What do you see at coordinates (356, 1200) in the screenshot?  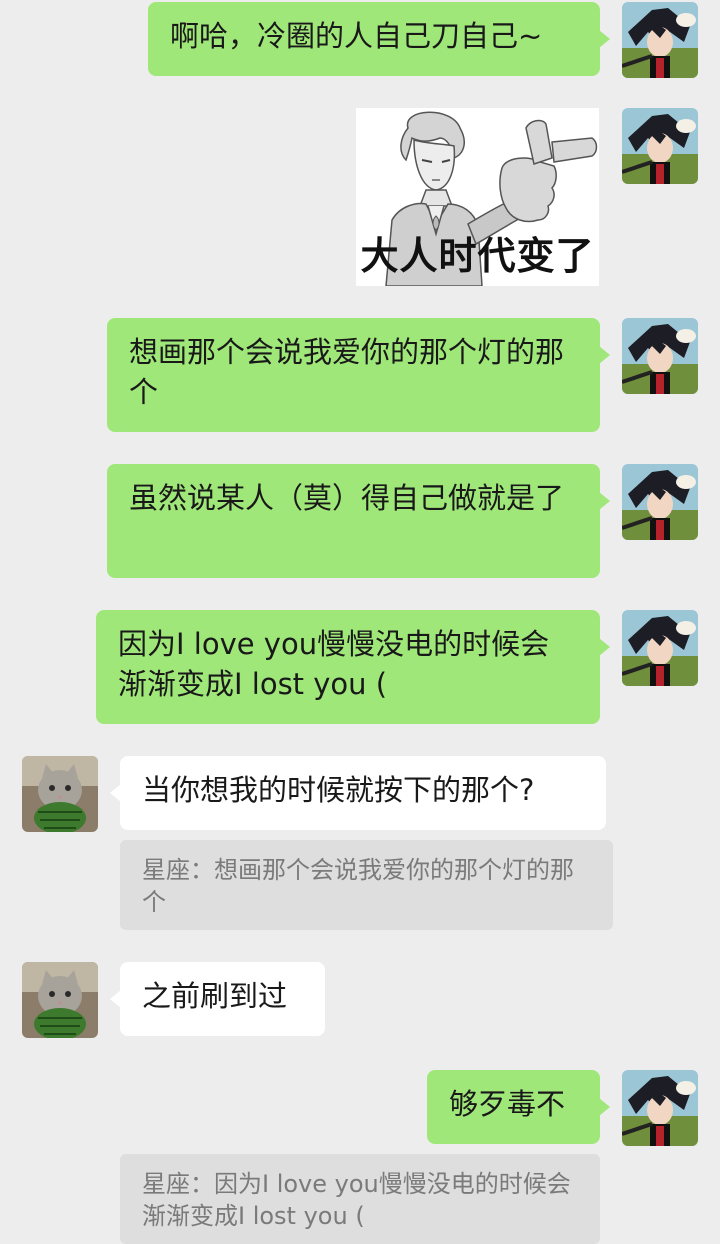 I see `quoted-message-text: 星座：因为I love you慢慢没电的时候会渐渐变成I lost you (` at bounding box center [356, 1200].